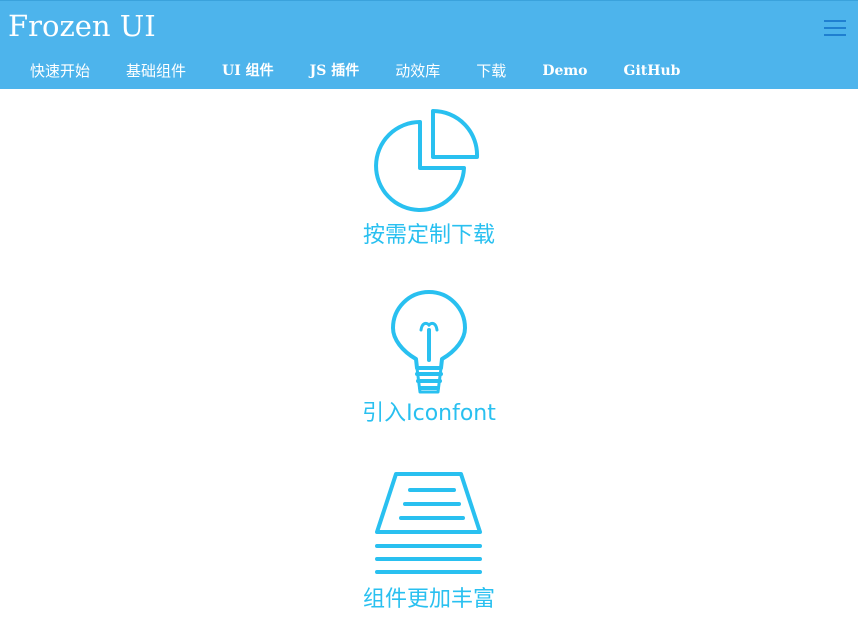 The image size is (858, 621). Describe the element at coordinates (652, 71) in the screenshot. I see `nav-item-github: GitHub` at that location.